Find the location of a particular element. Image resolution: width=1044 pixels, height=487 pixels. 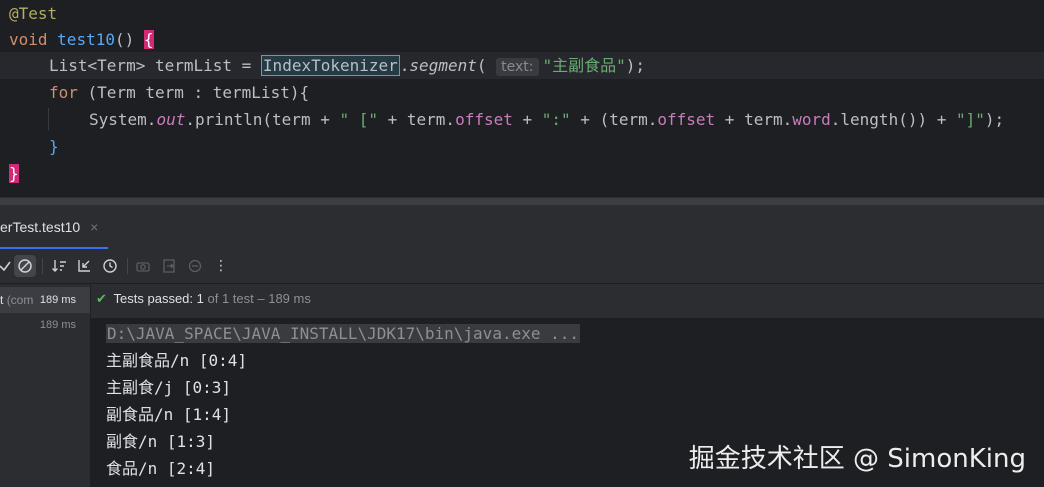

annotation-test: @Test is located at coordinates (33, 13).